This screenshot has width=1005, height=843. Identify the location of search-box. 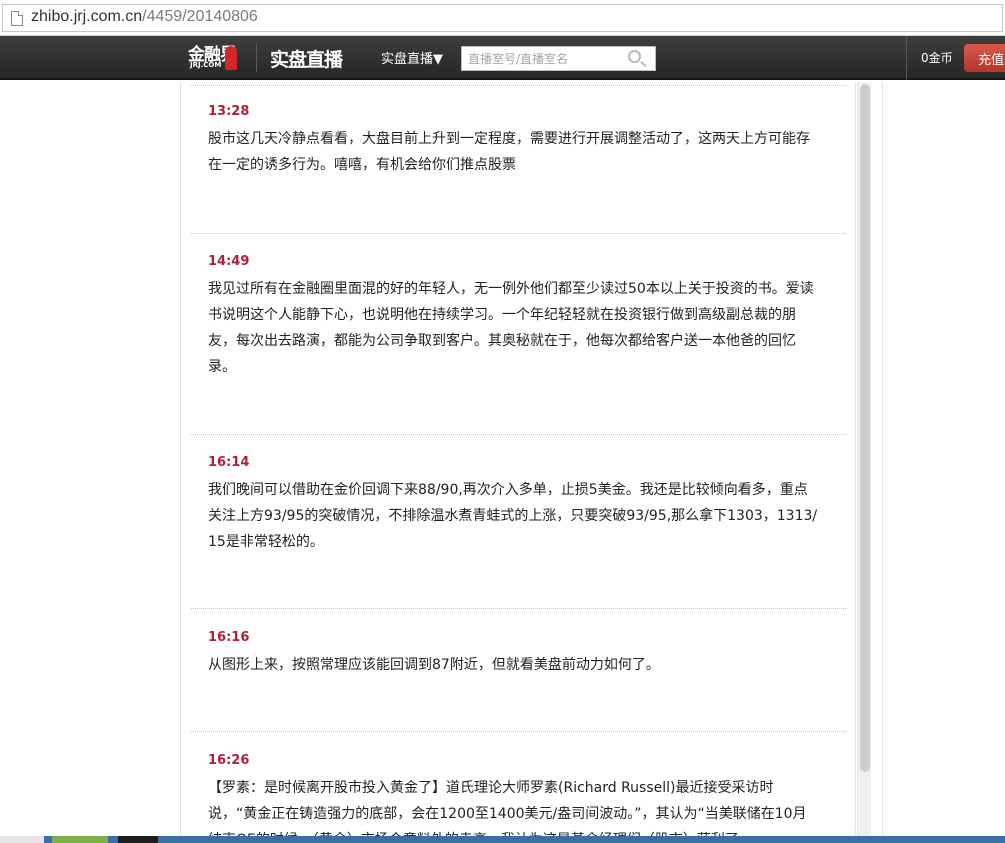
(558, 58).